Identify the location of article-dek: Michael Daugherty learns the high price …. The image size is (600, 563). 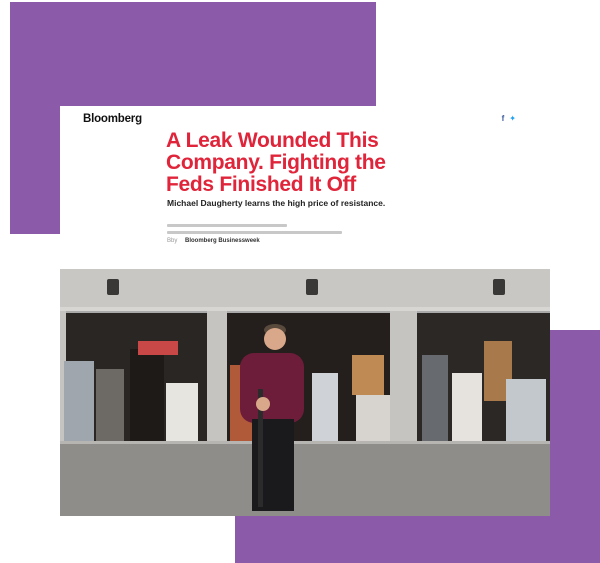
(276, 203).